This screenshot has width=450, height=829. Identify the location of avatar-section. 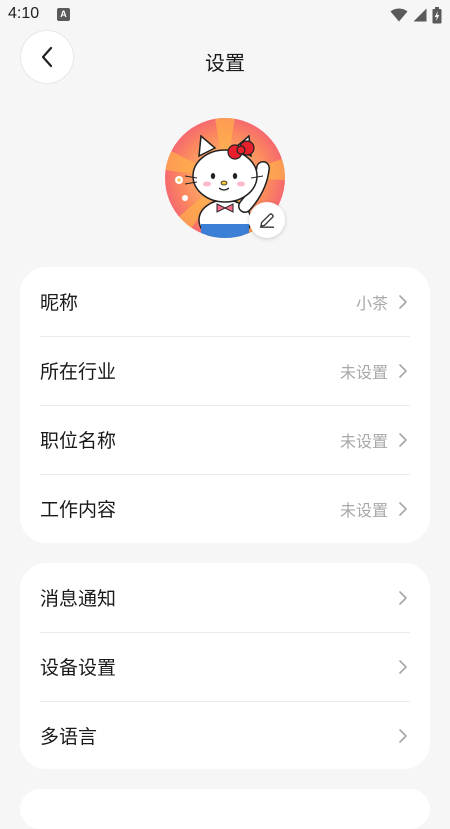
(225, 178).